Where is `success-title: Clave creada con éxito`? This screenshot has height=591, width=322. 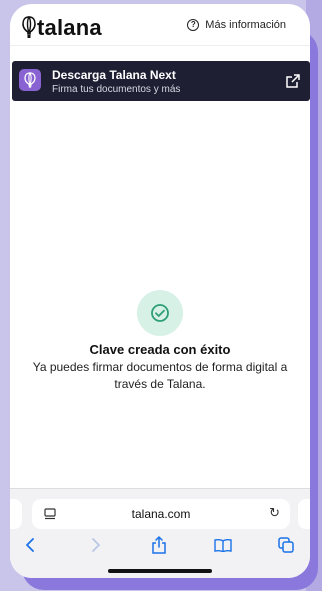 success-title: Clave creada con éxito is located at coordinates (160, 349).